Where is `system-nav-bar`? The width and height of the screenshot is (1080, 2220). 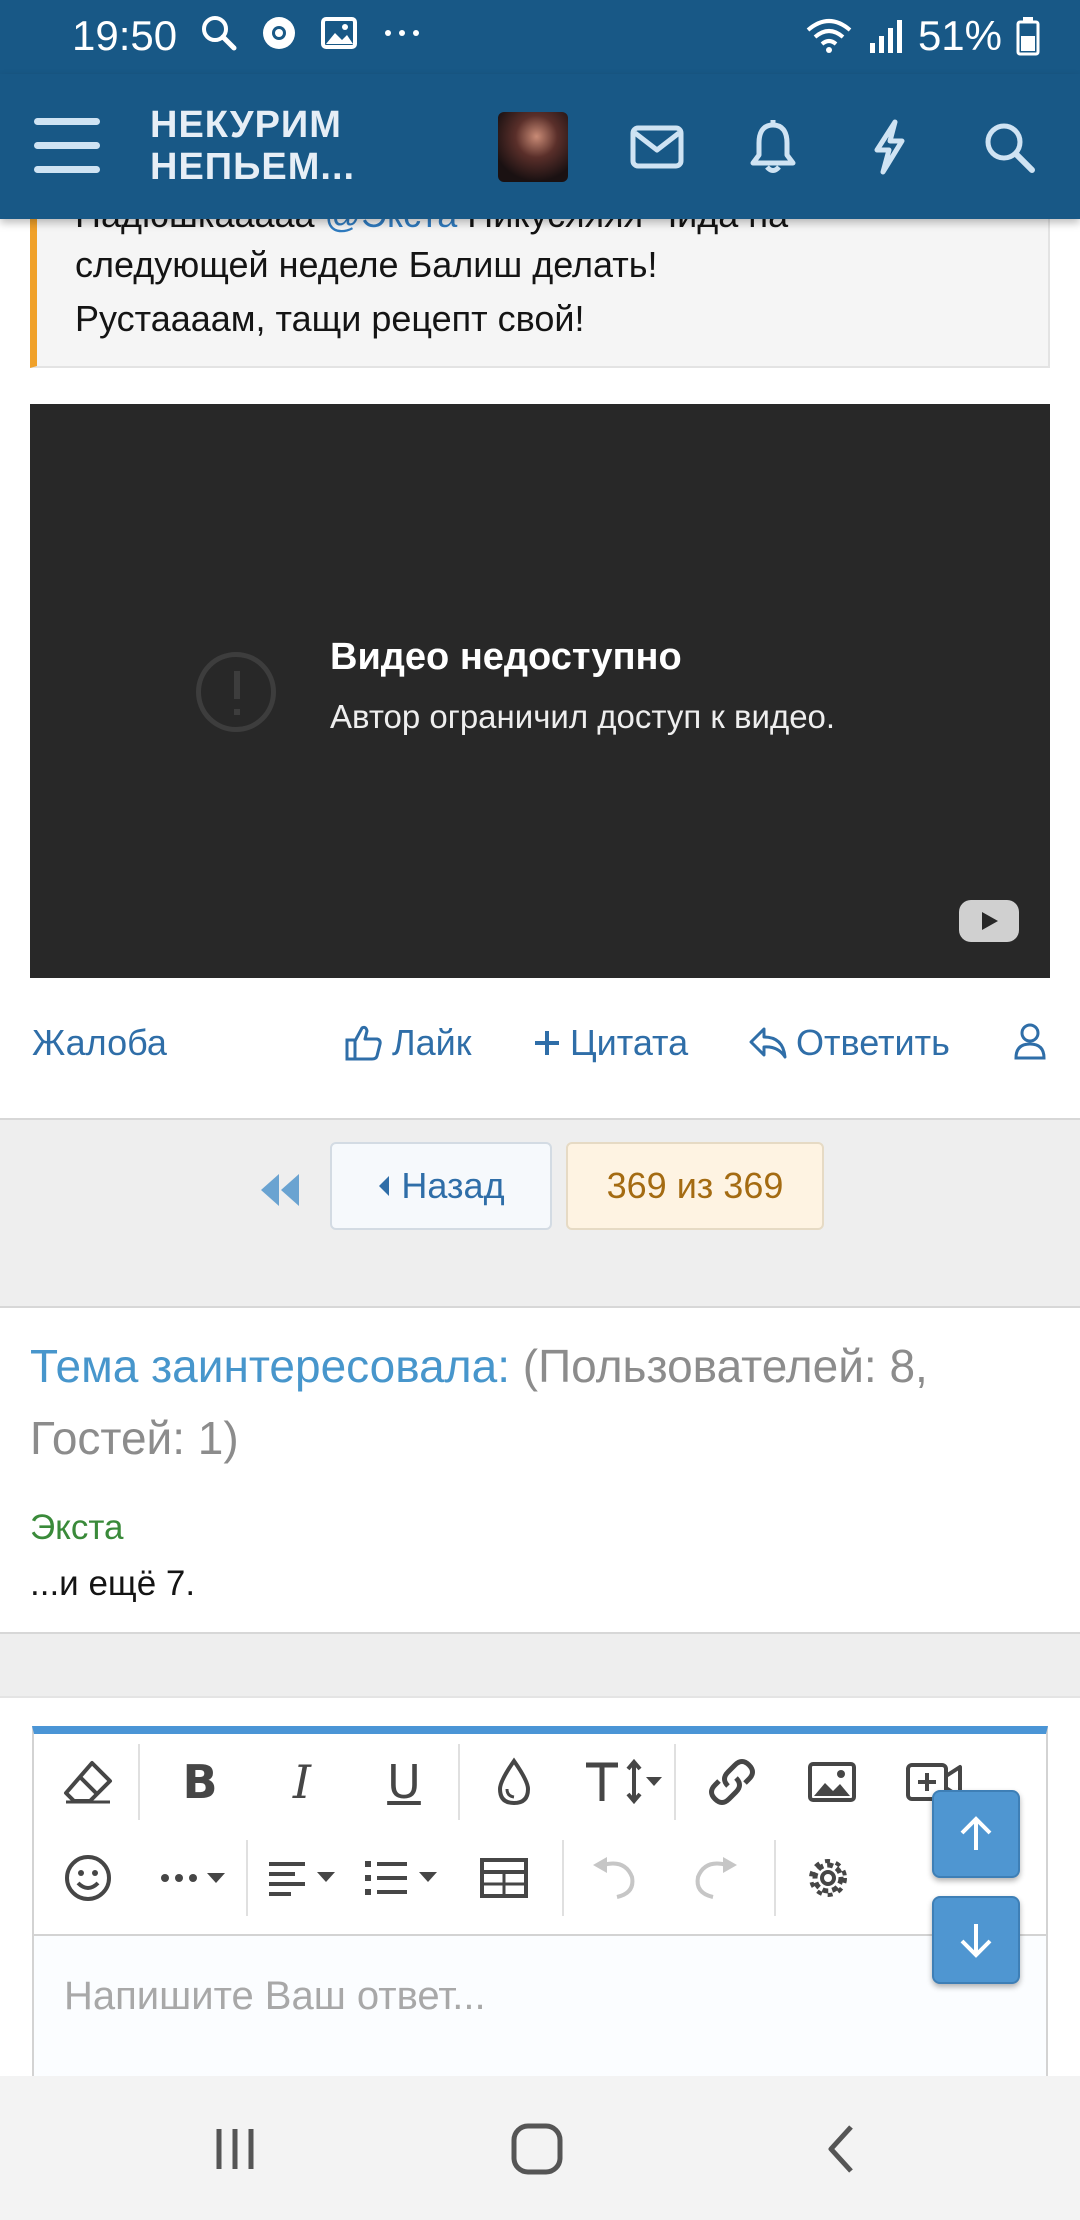 system-nav-bar is located at coordinates (540, 2148).